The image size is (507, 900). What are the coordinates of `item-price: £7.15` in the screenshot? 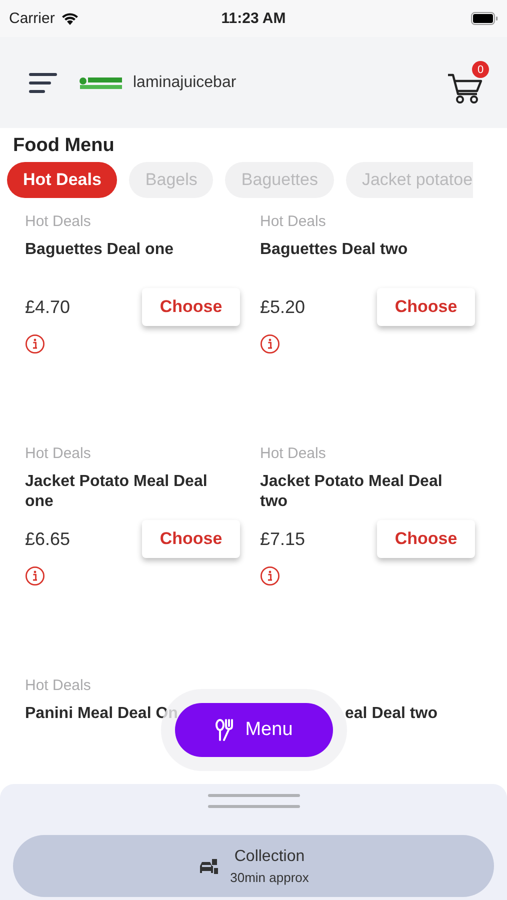 It's located at (283, 539).